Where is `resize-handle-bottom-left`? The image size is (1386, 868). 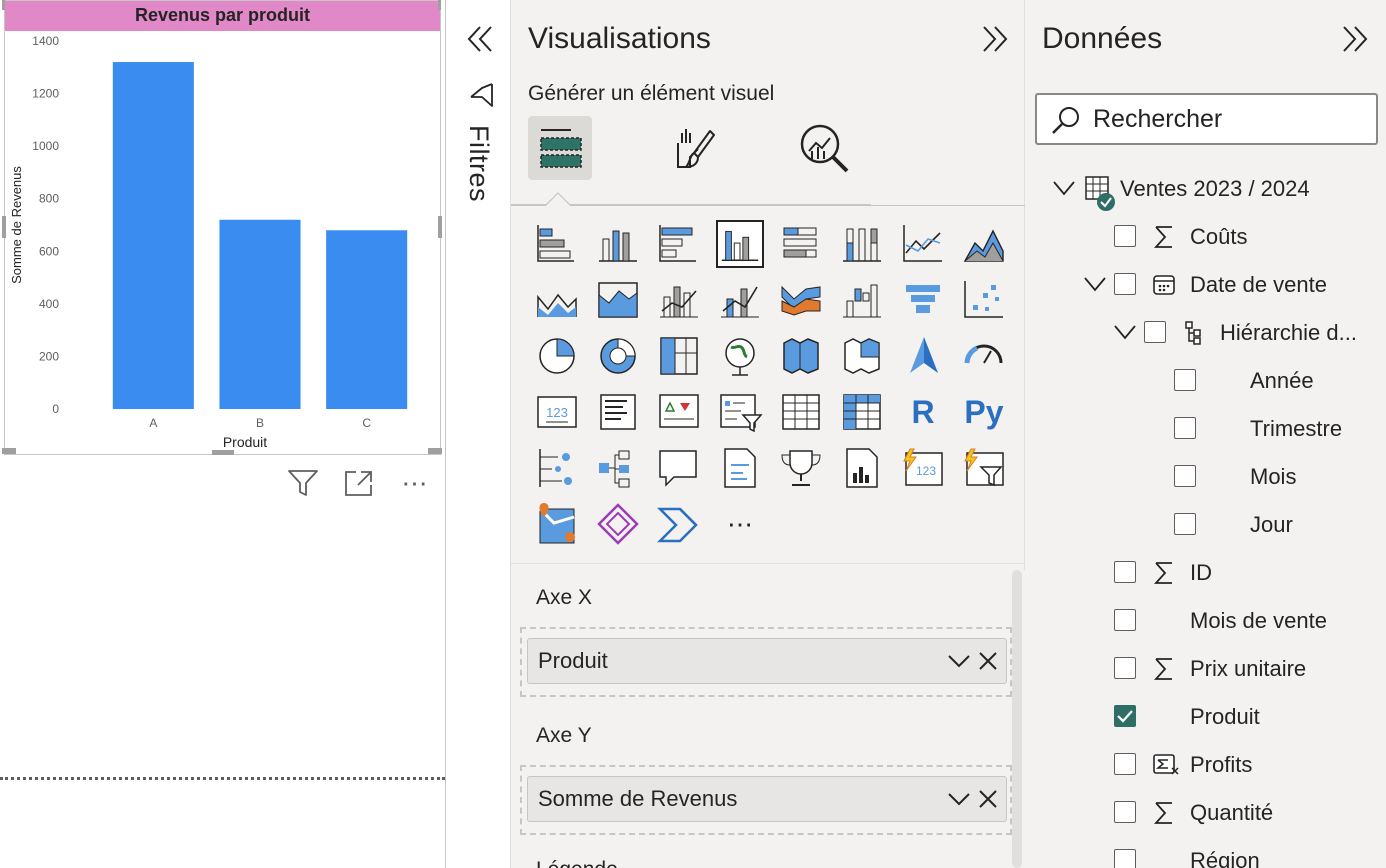 resize-handle-bottom-left is located at coordinates (9, 451).